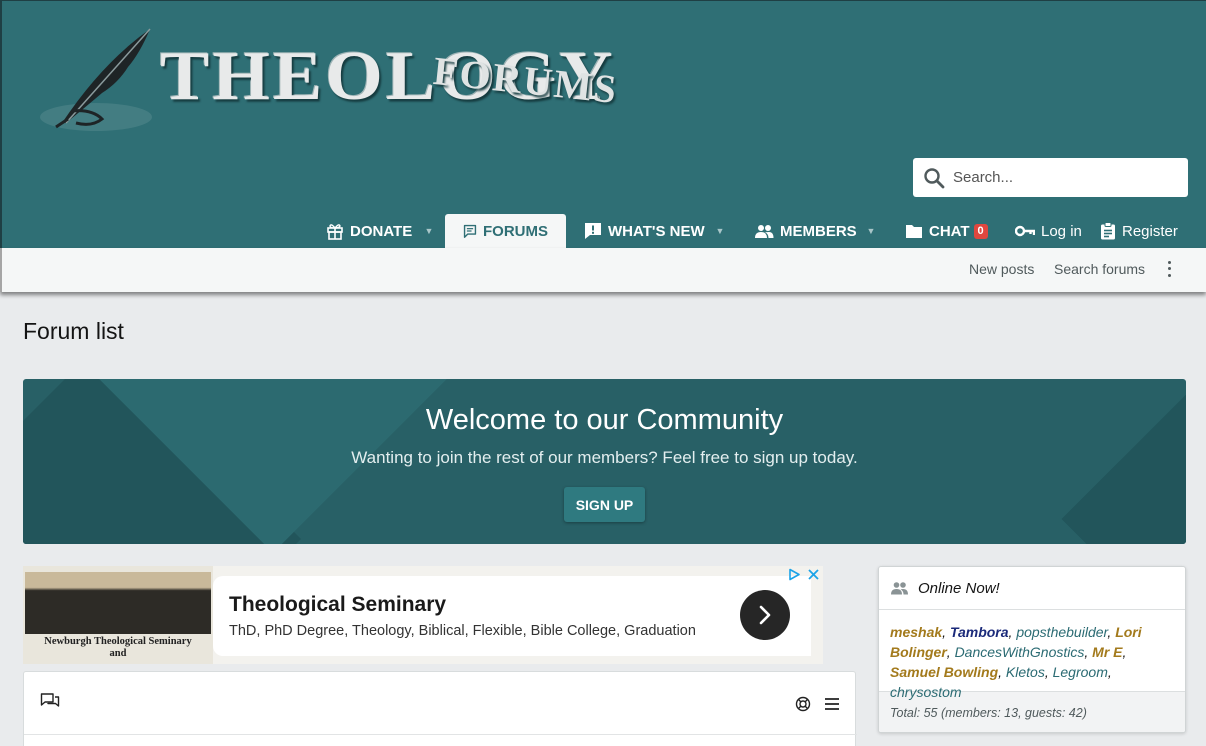 This screenshot has width=1206, height=746. I want to click on nav-whats-new-caret: ▼, so click(720, 231).